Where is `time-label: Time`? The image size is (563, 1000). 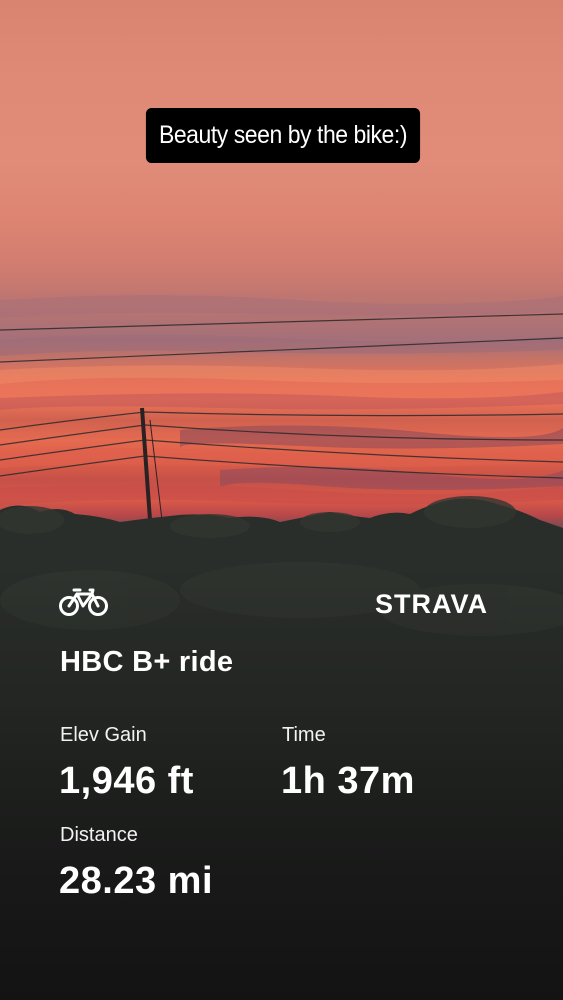 time-label: Time is located at coordinates (304, 735).